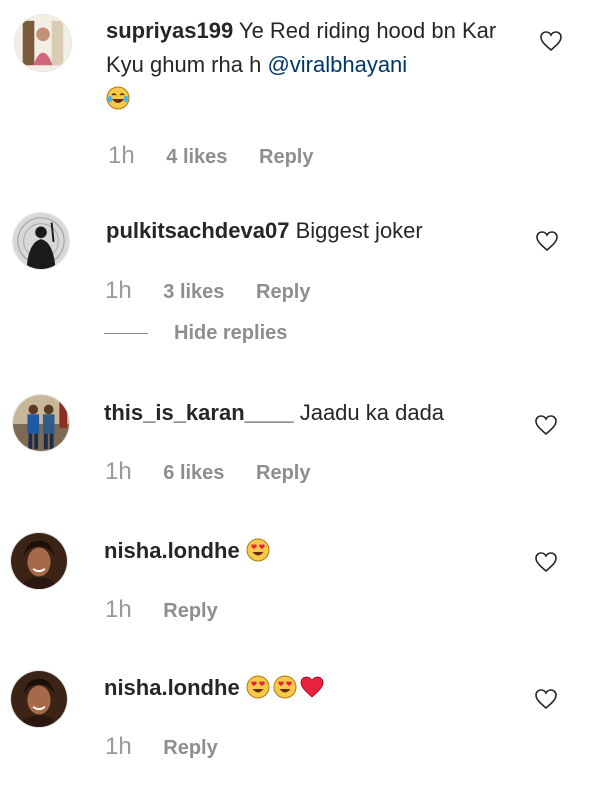 This screenshot has width=600, height=803. I want to click on comment-meta: 1h 3 likes Reply, so click(207, 291).